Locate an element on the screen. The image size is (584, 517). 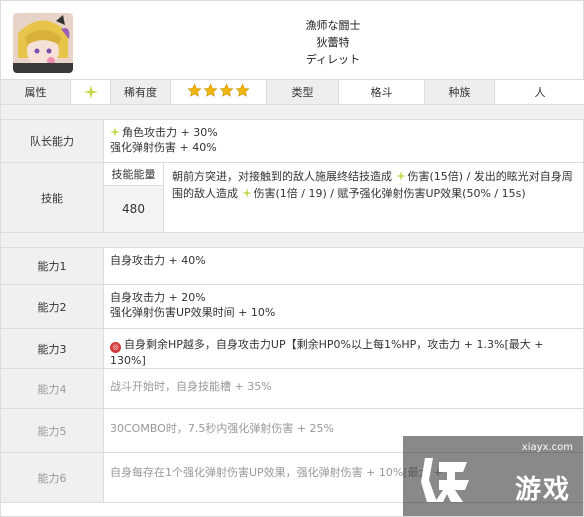
rarity-stars is located at coordinates (218, 92).